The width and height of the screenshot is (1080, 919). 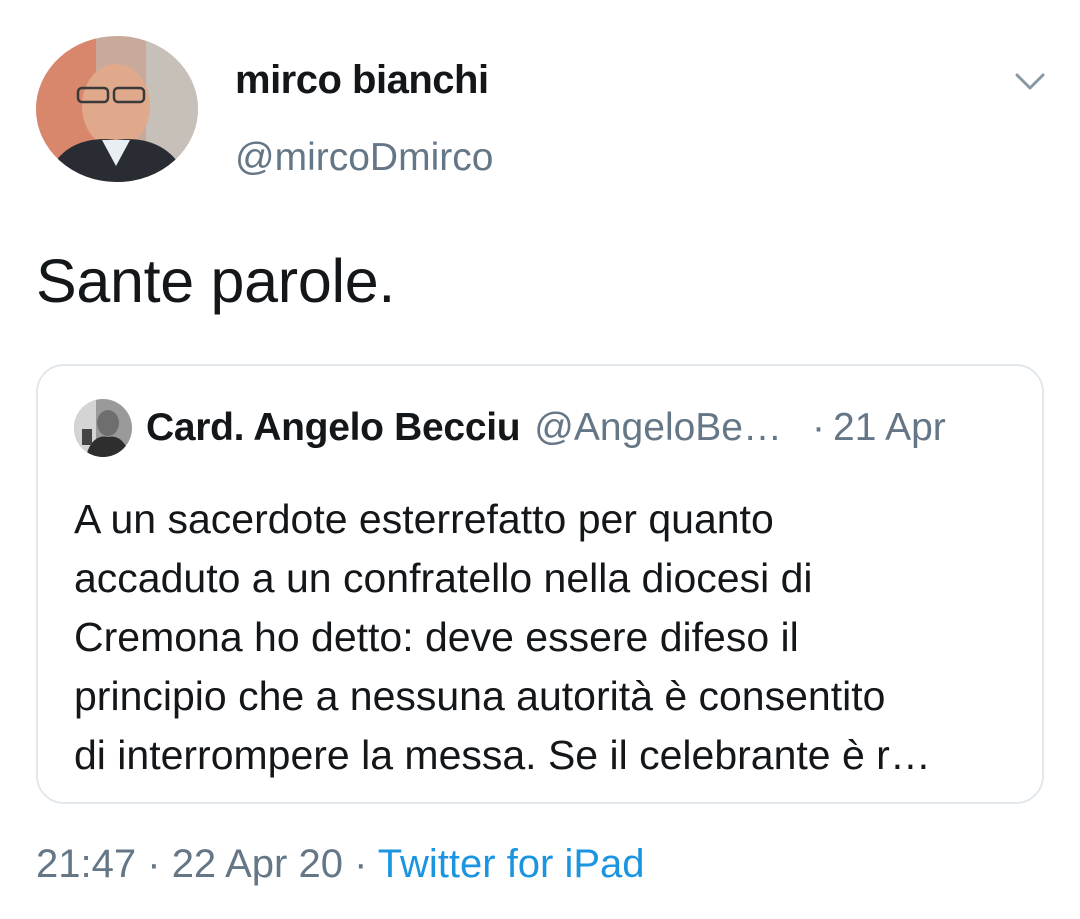 I want to click on quoted-text-line: Cremona ho detto: deve essere difeso il, so click(x=436, y=637).